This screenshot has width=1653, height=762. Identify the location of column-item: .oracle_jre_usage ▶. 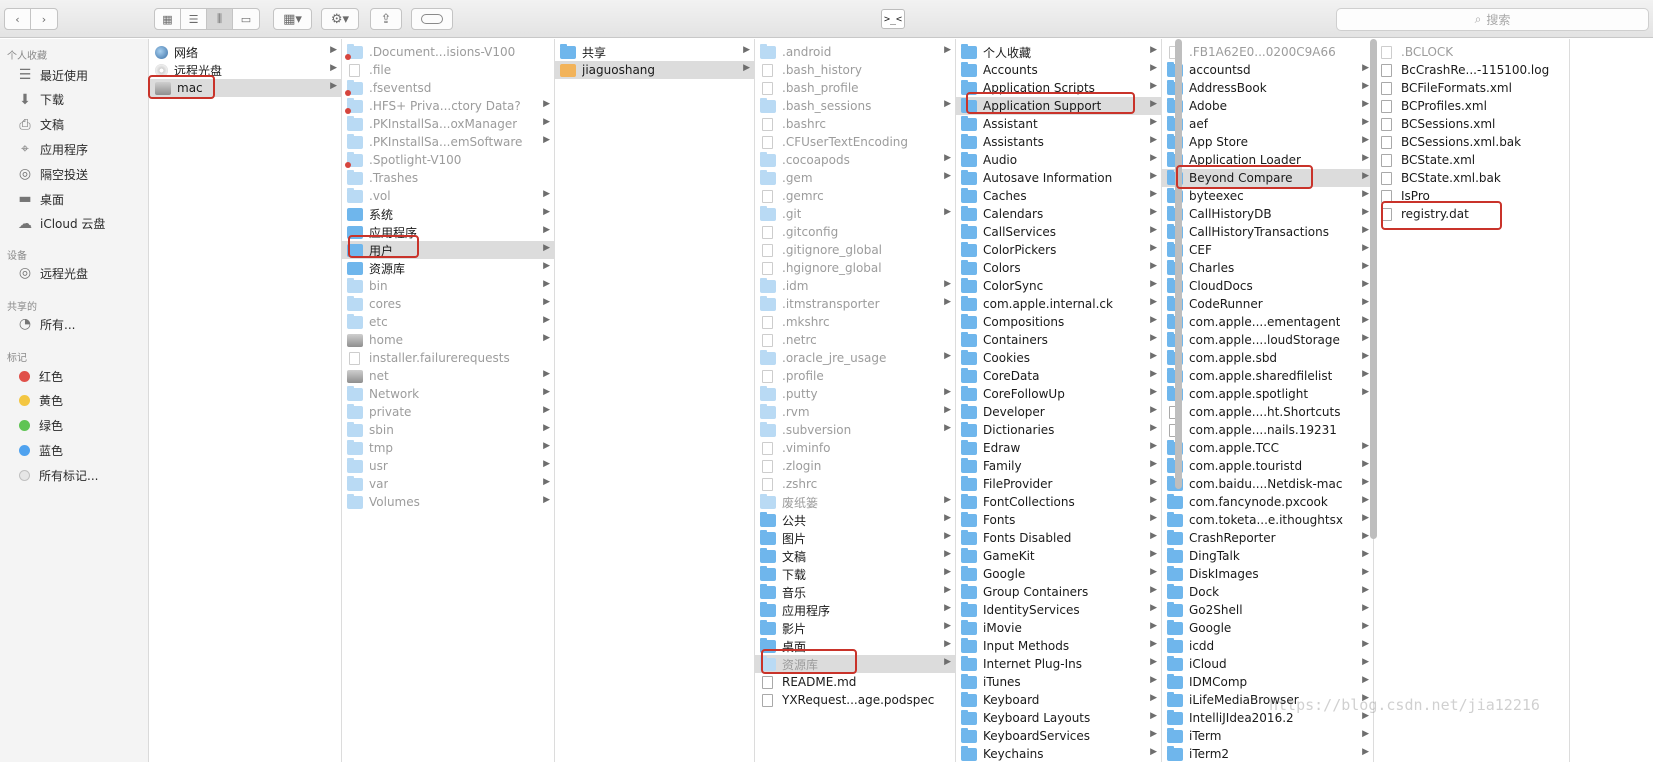
(855, 358).